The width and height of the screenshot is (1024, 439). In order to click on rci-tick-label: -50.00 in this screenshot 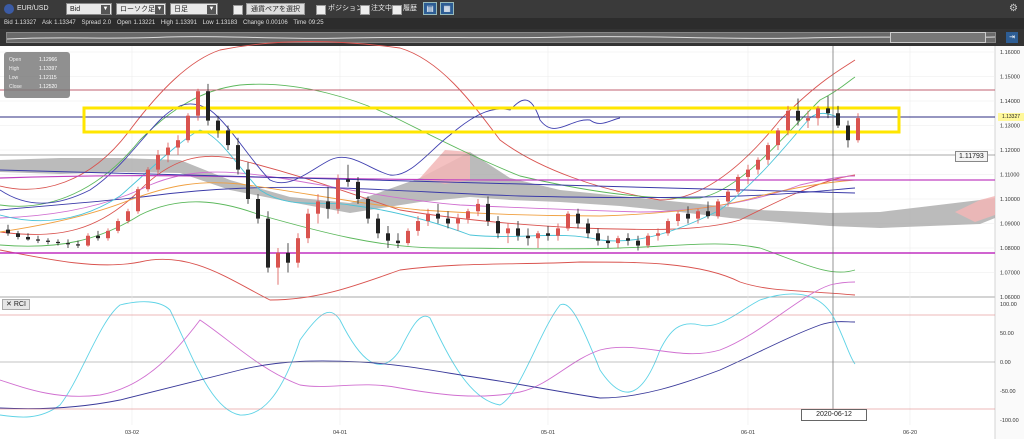, I will do `click(1008, 392)`.